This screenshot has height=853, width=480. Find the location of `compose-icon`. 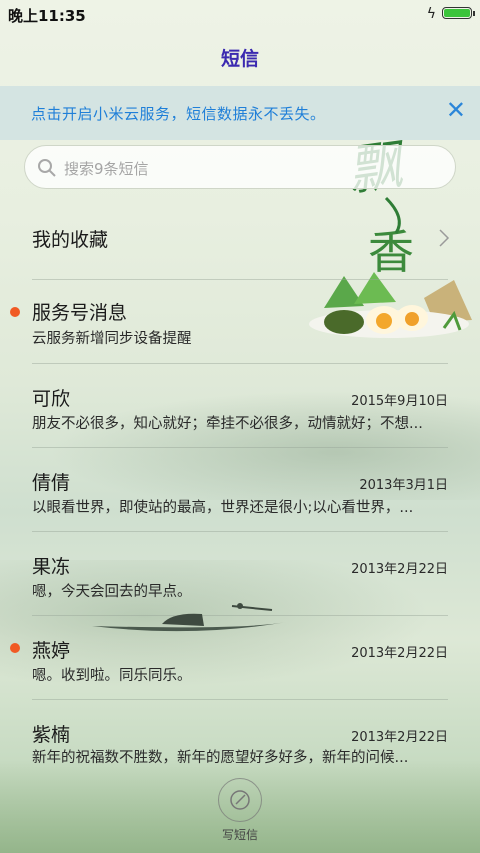

compose-icon is located at coordinates (240, 800).